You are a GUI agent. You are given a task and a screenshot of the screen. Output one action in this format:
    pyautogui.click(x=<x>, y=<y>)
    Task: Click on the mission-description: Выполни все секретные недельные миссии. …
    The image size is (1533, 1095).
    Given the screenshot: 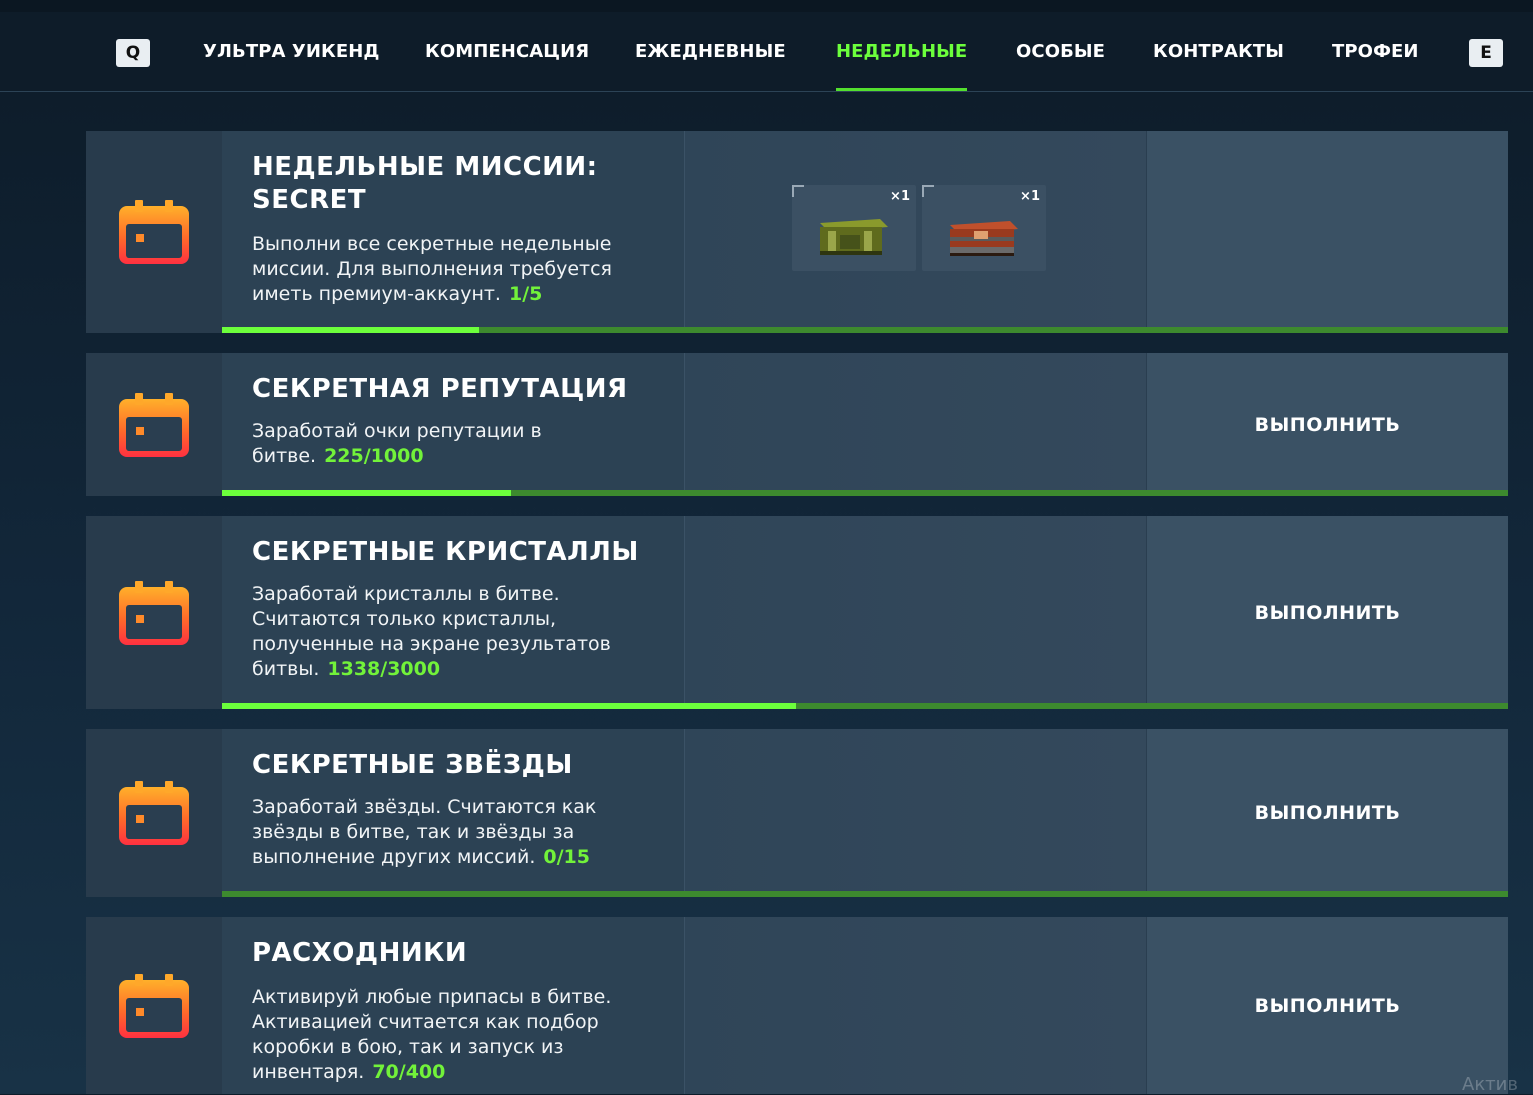 What is the action you would take?
    pyautogui.click(x=432, y=269)
    